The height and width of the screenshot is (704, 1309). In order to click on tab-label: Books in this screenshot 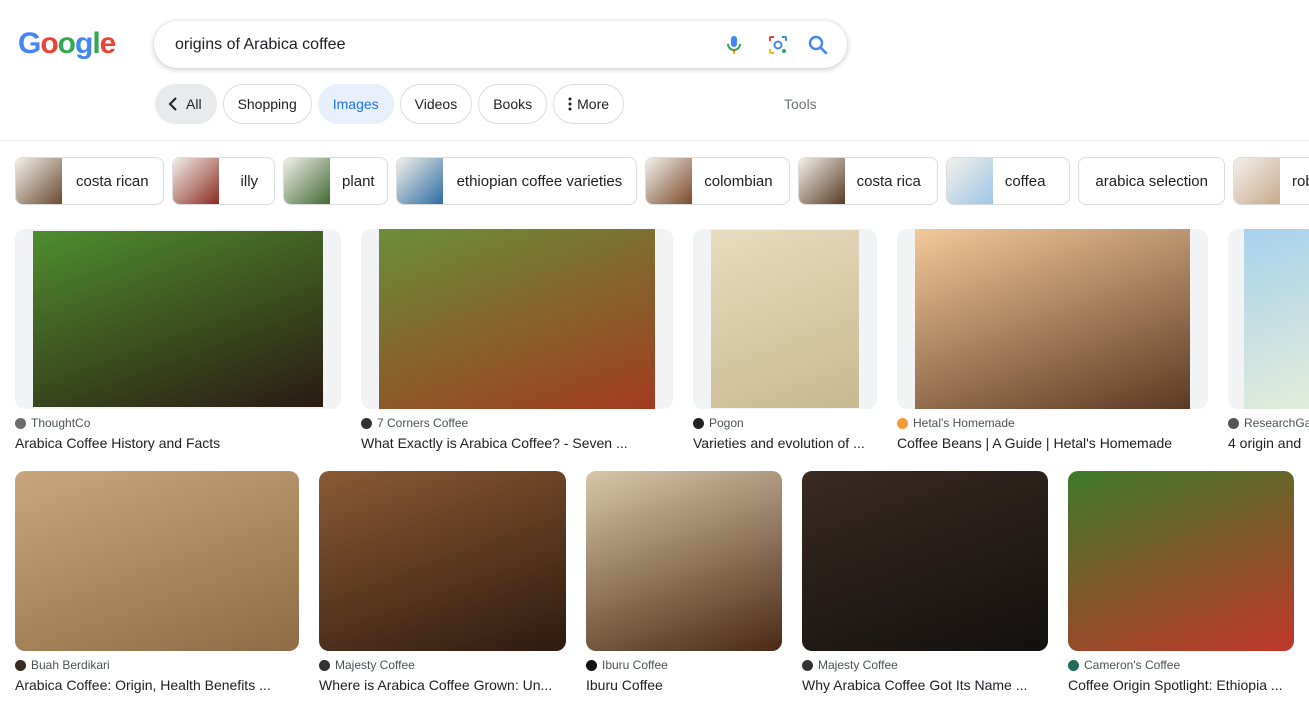, I will do `click(513, 104)`.